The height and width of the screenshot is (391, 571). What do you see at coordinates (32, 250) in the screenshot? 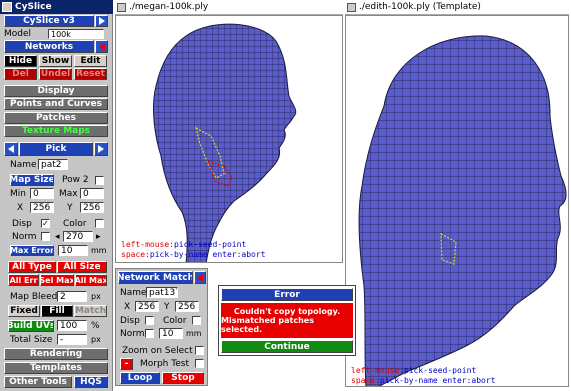
I see `max-error-button: Max Error` at bounding box center [32, 250].